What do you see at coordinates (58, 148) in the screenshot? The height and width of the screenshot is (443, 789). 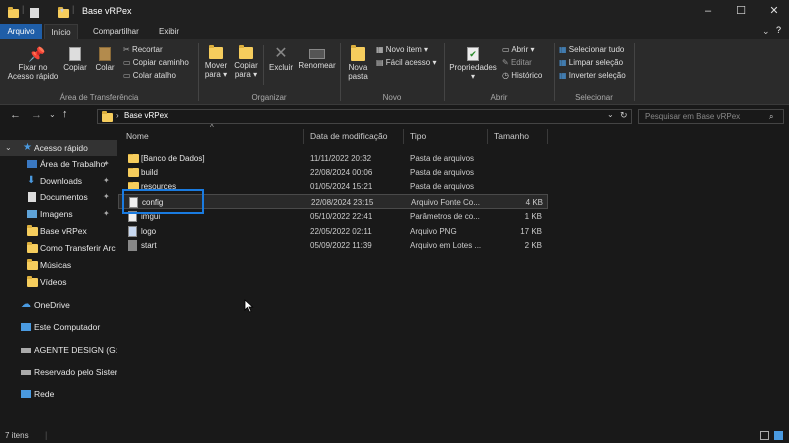 I see `sidebar-item-quick-access: ⌄ ★ Acesso rápido` at bounding box center [58, 148].